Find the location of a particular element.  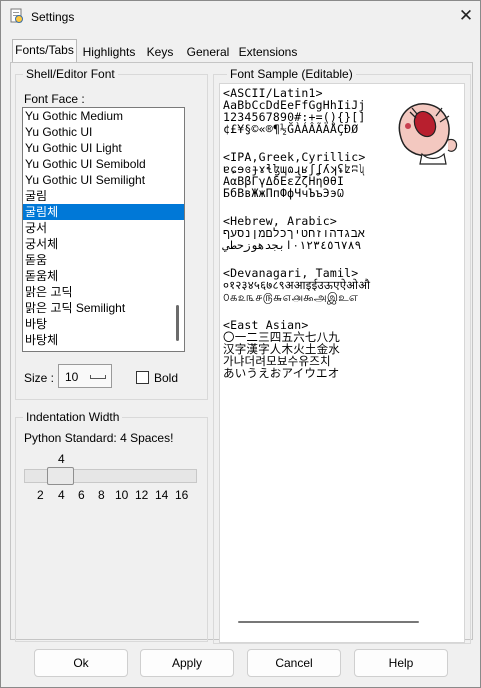

indentation-group-label: Indentation Width is located at coordinates (73, 417).